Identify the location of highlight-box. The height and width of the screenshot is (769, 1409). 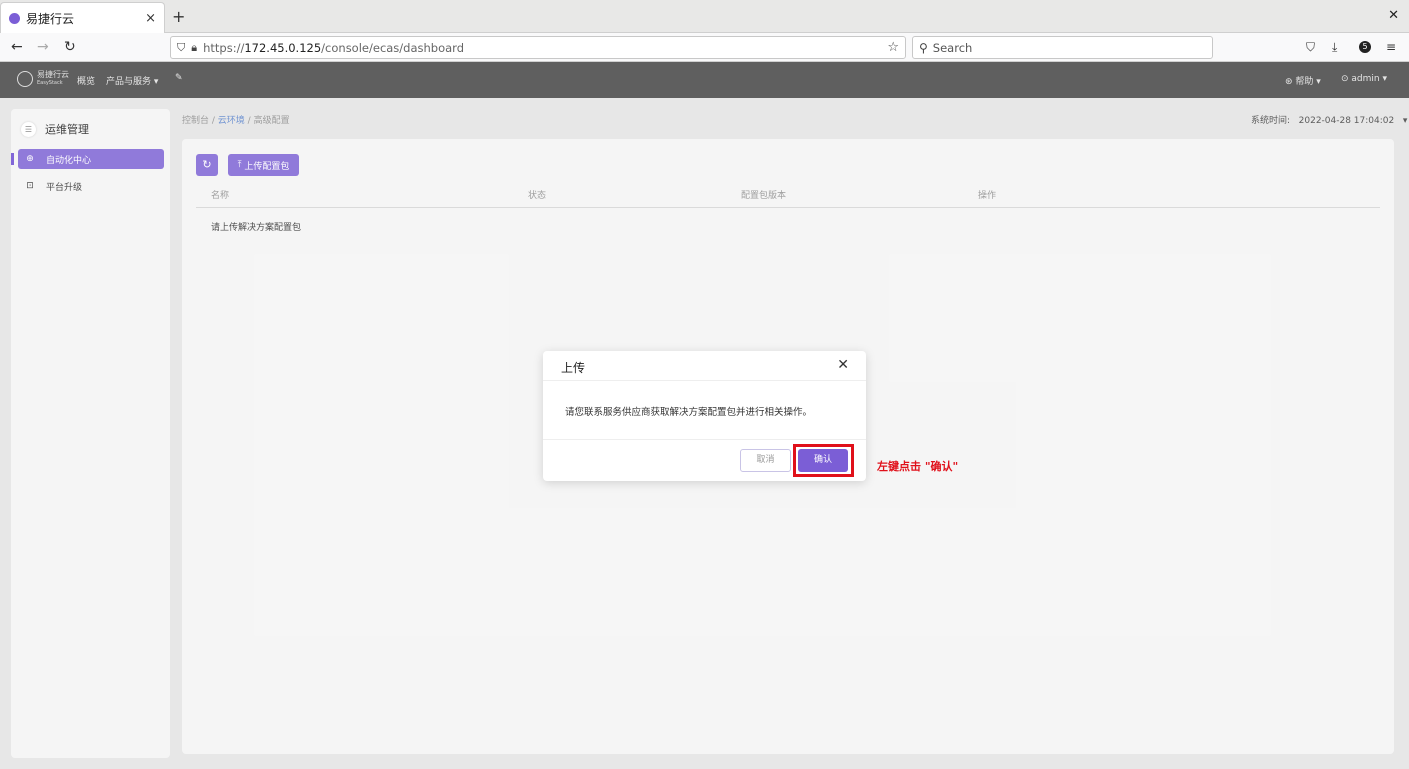
(823, 460).